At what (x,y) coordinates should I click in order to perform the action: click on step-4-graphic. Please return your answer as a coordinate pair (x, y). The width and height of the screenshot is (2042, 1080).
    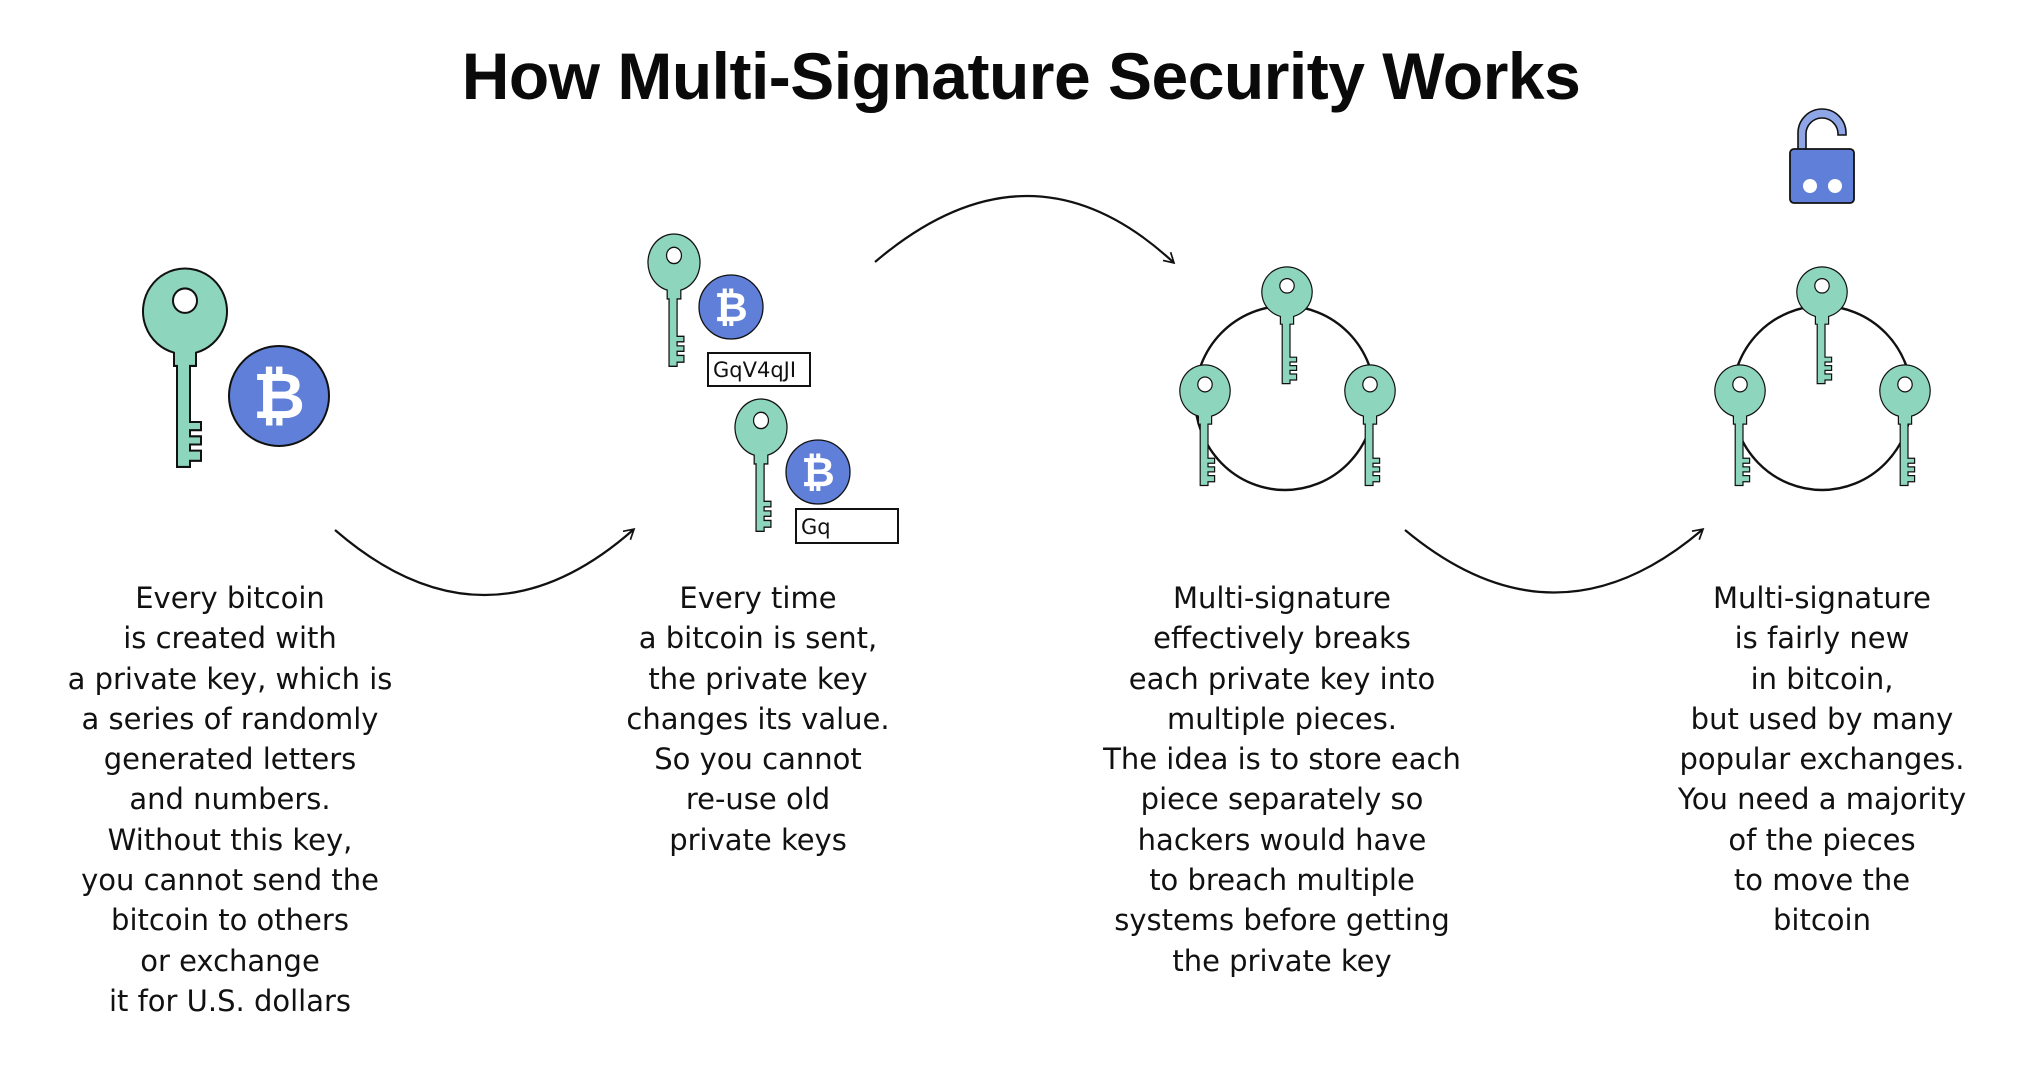
    Looking at the image, I should click on (1822, 300).